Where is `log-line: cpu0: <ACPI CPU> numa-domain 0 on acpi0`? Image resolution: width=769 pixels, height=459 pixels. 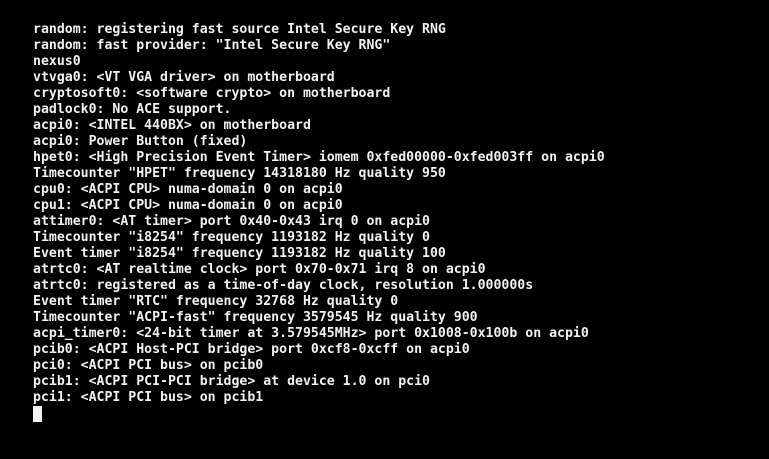 log-line: cpu0: <ACPI CPU> numa-domain 0 on acpi0 is located at coordinates (188, 189).